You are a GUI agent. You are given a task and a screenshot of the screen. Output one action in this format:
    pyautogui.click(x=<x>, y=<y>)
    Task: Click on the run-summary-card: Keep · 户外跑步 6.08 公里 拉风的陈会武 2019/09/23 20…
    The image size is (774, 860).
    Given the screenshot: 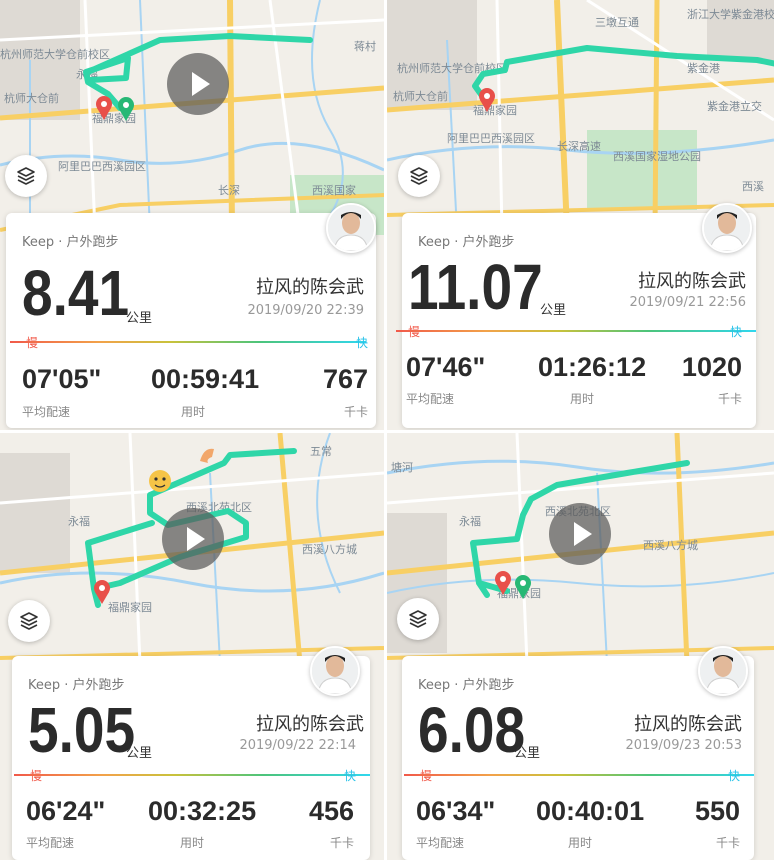 What is the action you would take?
    pyautogui.click(x=578, y=753)
    